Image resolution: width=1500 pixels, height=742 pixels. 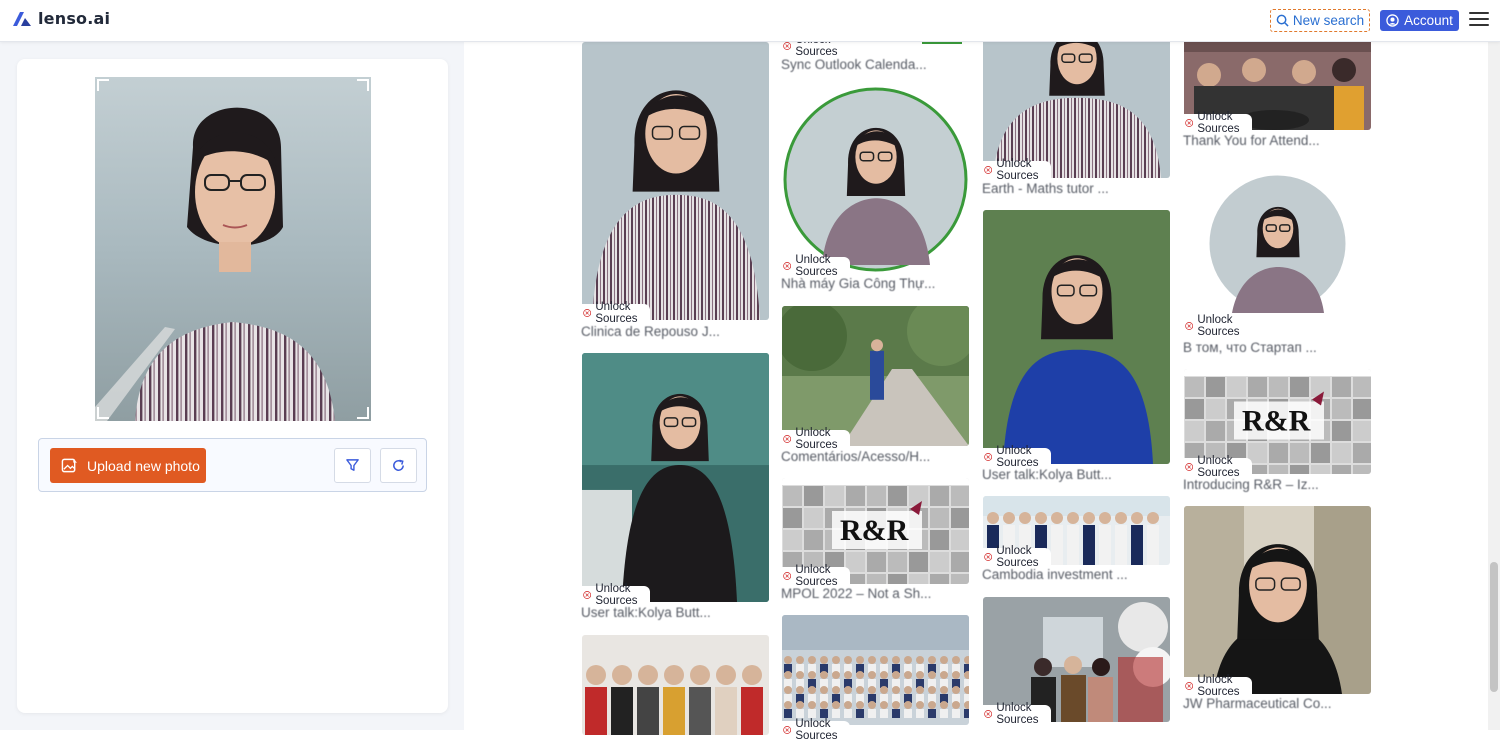 I want to click on search-icon, so click(x=1282, y=20).